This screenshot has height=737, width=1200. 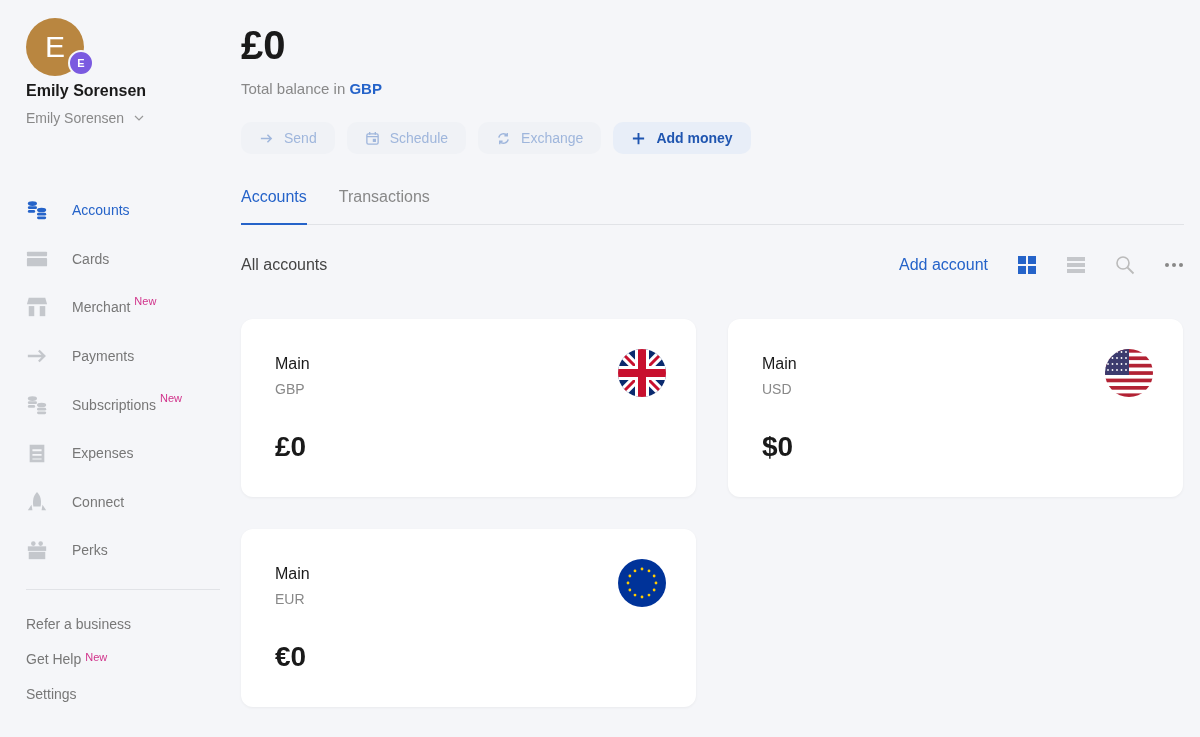 I want to click on action-button: Add money, so click(x=682, y=138).